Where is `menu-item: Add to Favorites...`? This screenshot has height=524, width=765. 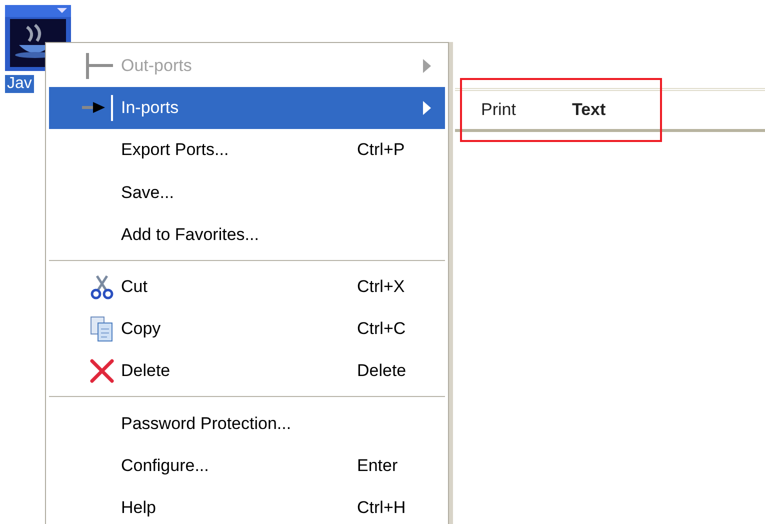
menu-item: Add to Favorites... is located at coordinates (247, 235).